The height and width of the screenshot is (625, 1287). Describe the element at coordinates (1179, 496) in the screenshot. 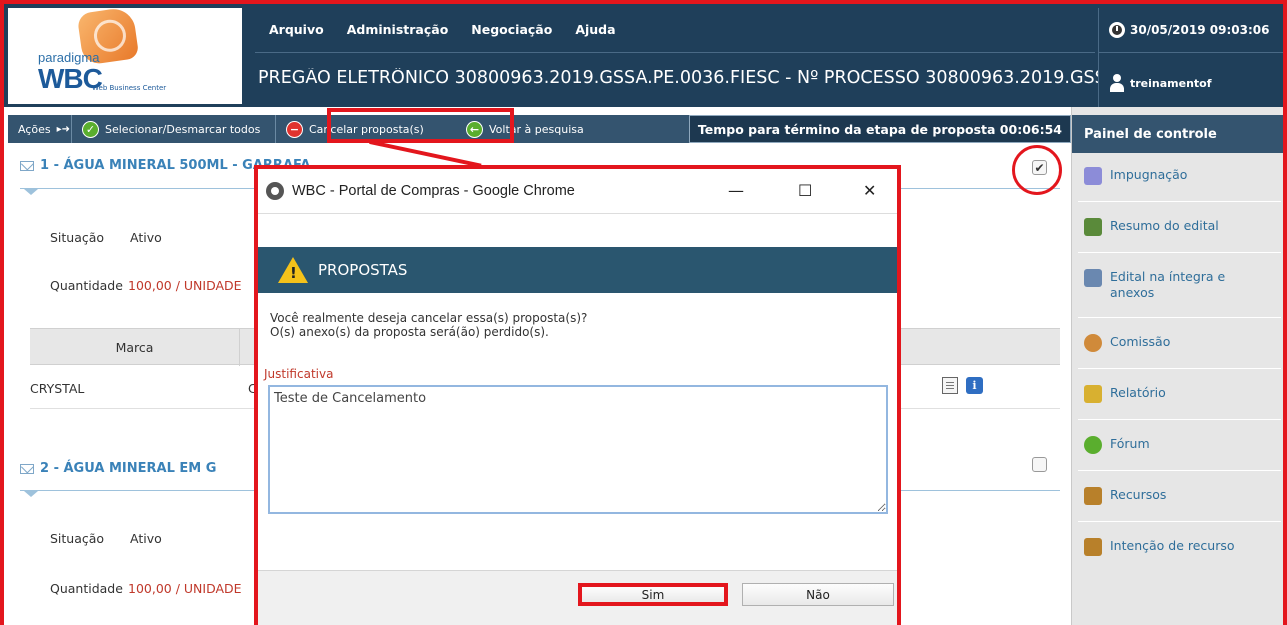

I see `panel-item-recursos: Recursos` at that location.